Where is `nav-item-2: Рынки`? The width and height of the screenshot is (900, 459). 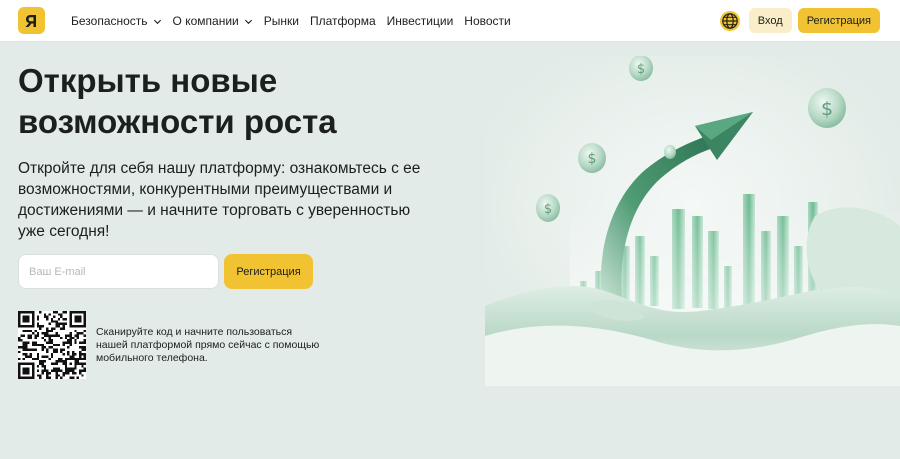
nav-item-2: Рынки is located at coordinates (281, 21).